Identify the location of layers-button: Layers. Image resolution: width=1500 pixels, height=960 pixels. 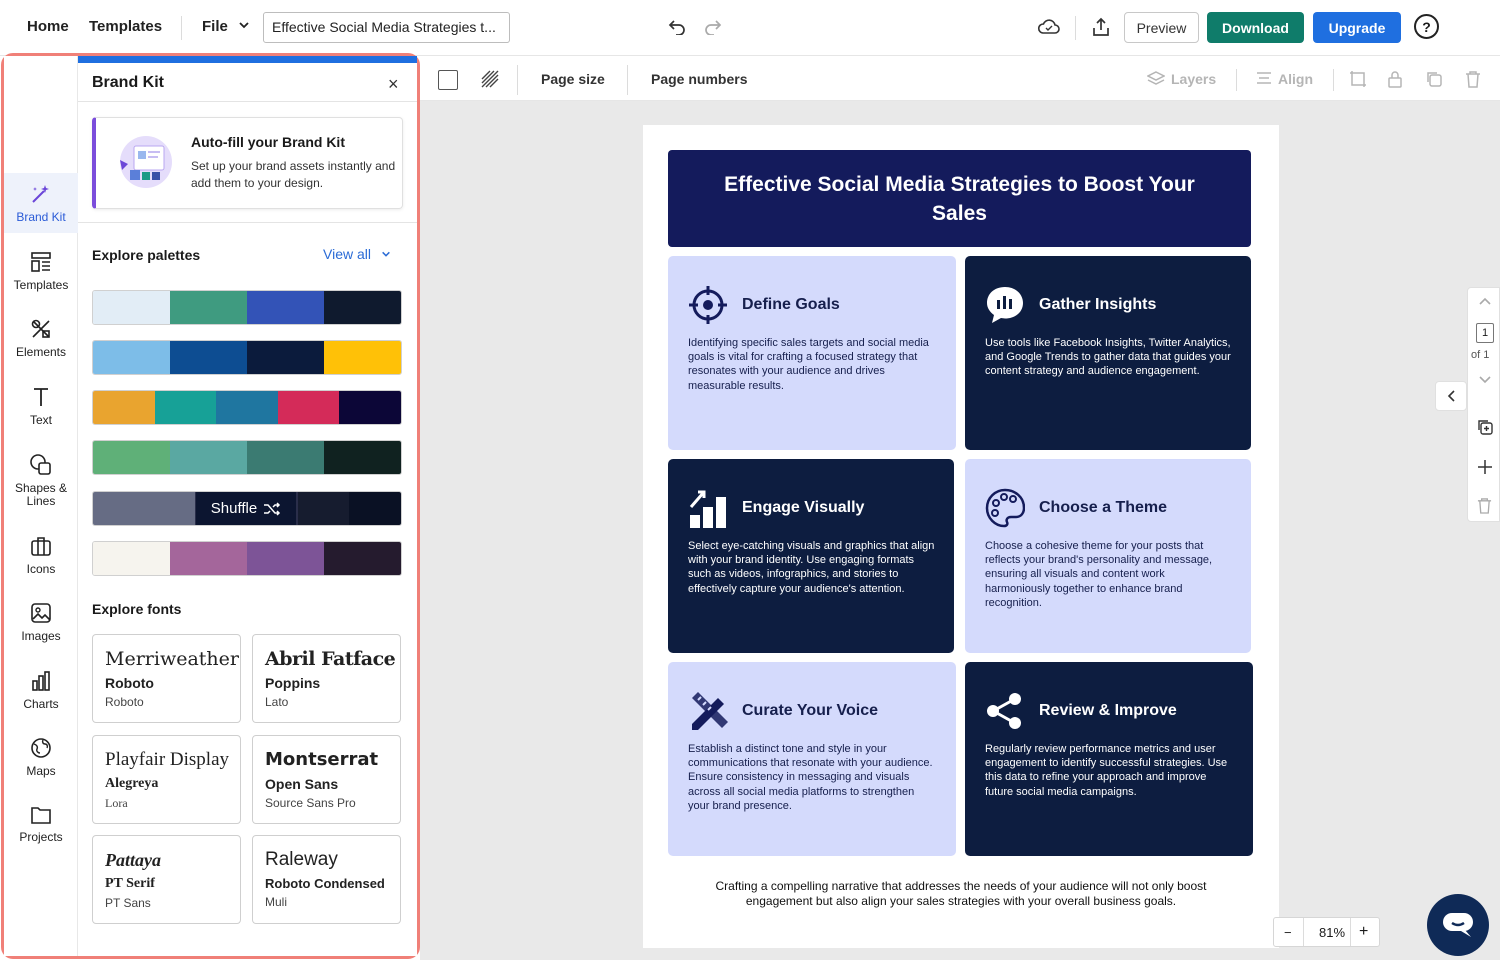
(1181, 79).